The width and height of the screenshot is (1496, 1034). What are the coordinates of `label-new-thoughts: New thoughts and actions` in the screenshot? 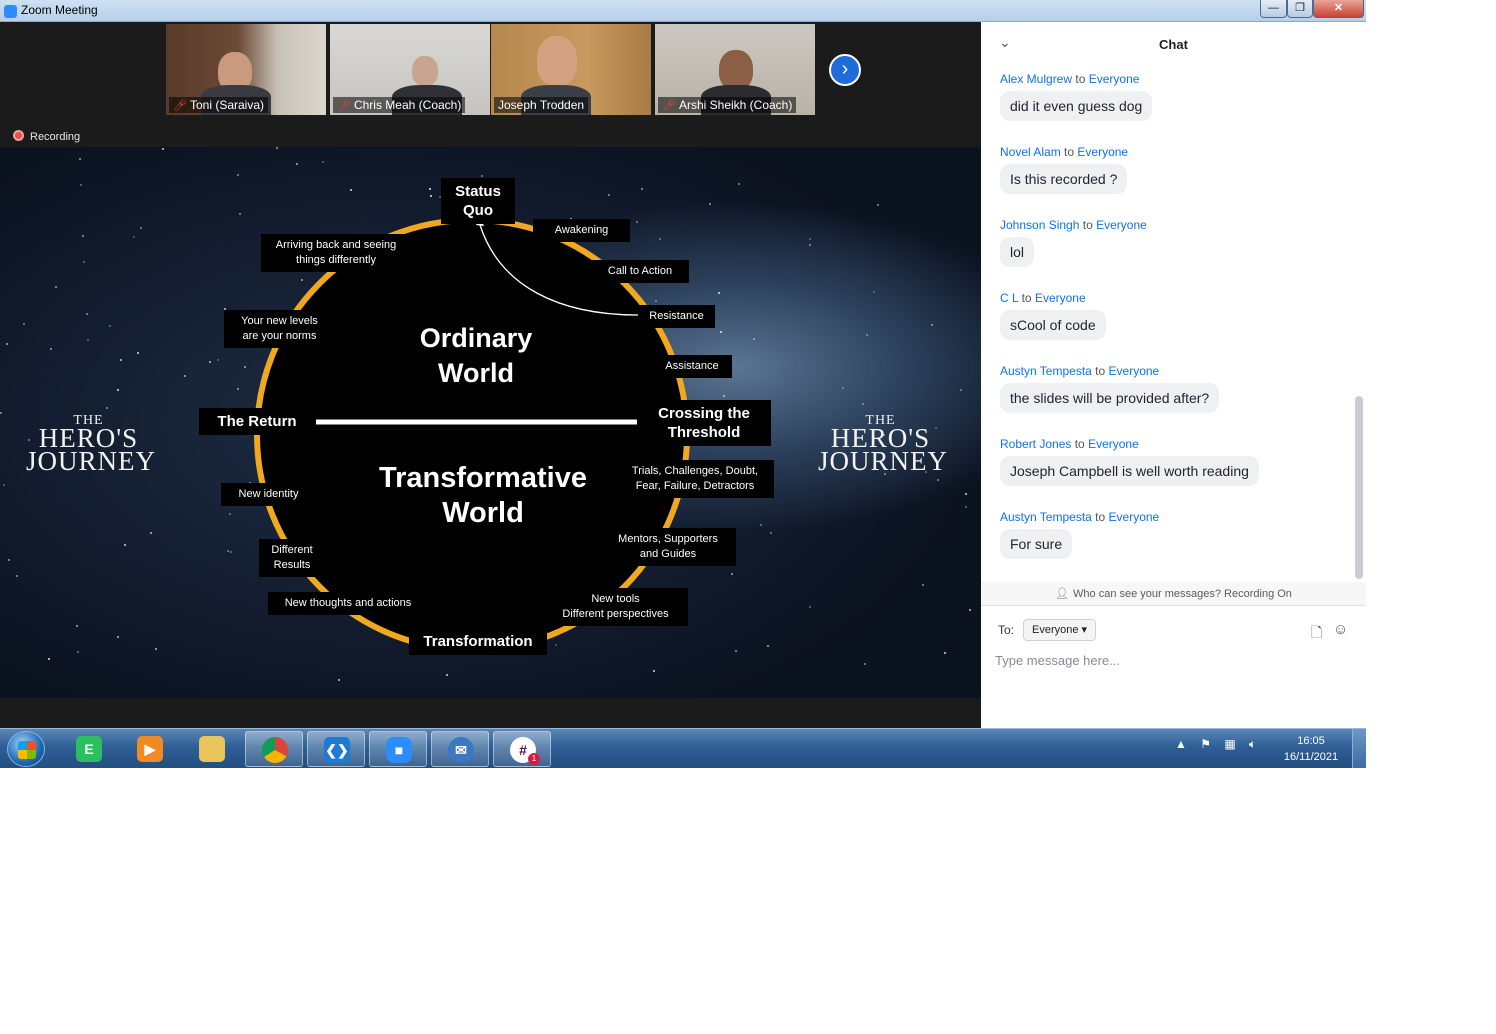 It's located at (348, 603).